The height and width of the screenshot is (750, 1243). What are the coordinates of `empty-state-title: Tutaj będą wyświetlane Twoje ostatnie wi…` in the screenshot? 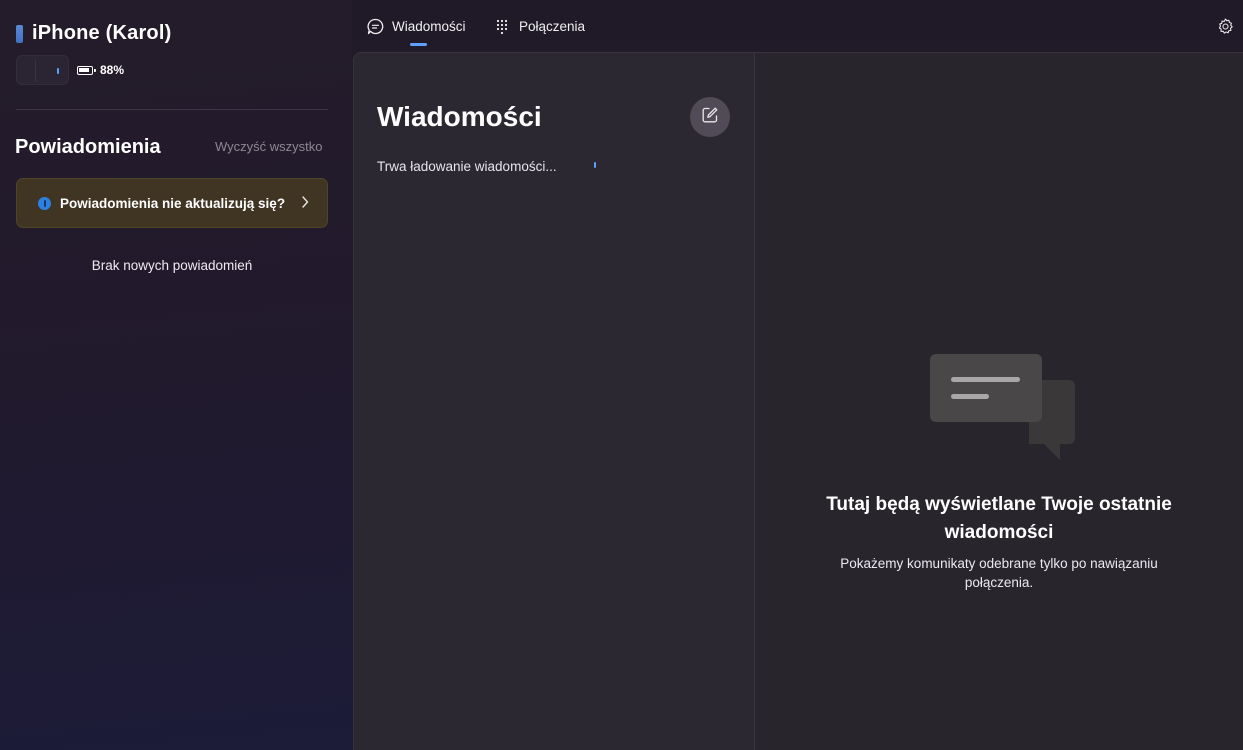 It's located at (999, 518).